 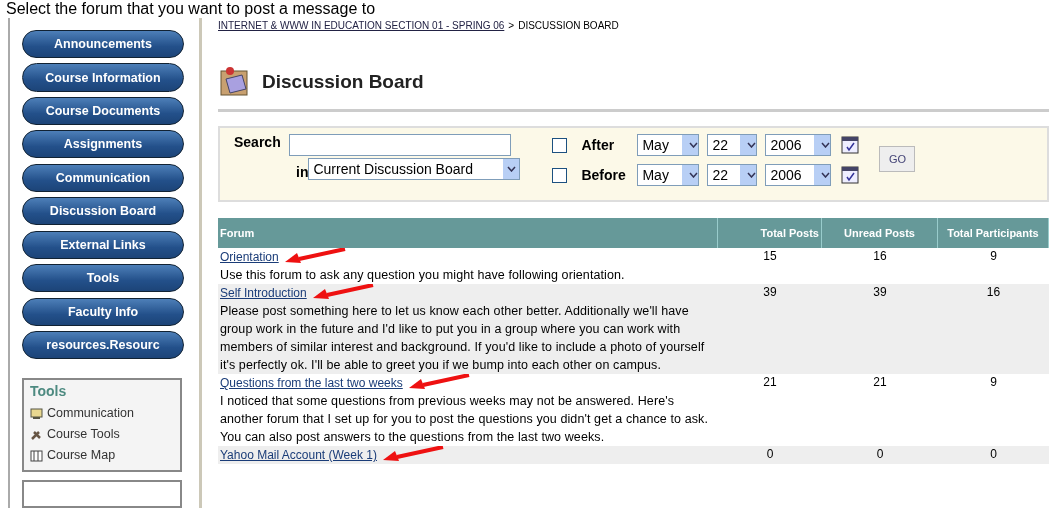 I want to click on column-header: Forum, so click(x=468, y=233).